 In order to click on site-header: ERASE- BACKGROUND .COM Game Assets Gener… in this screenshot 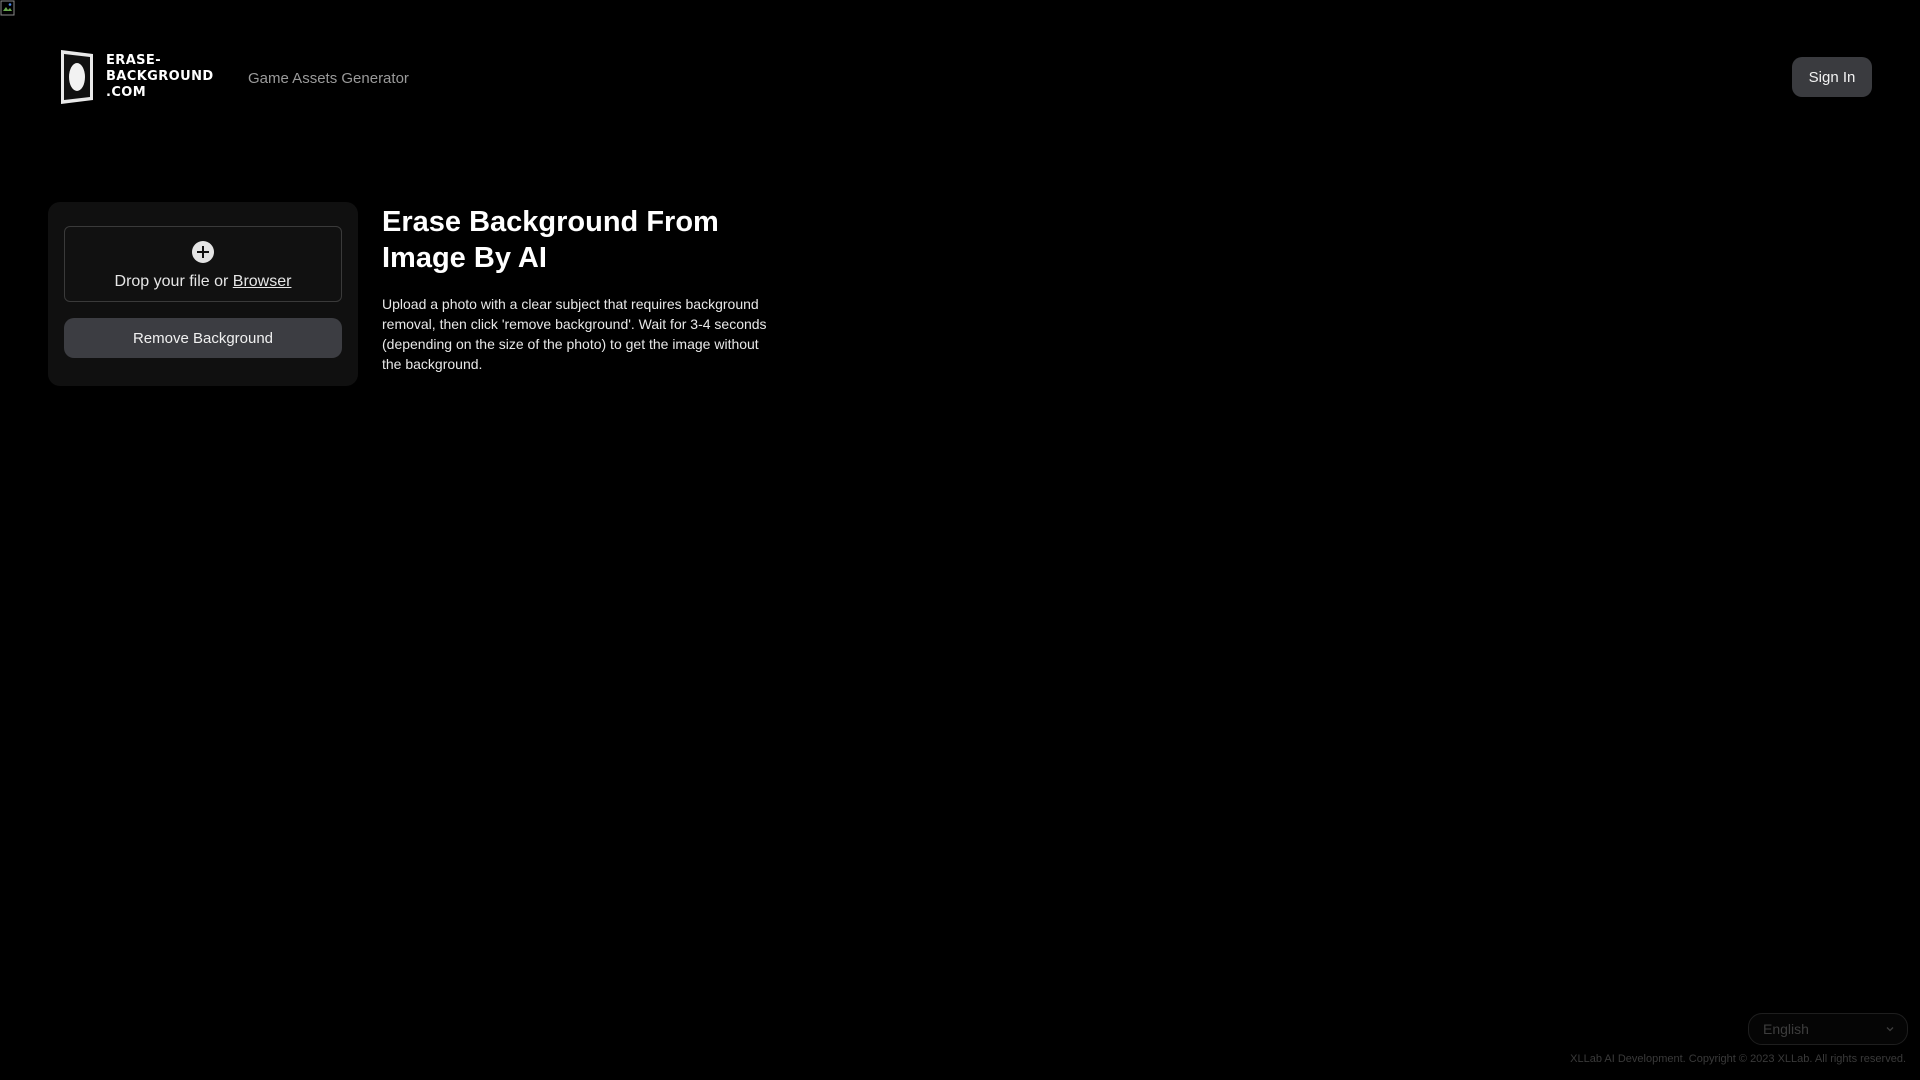, I will do `click(960, 80)`.